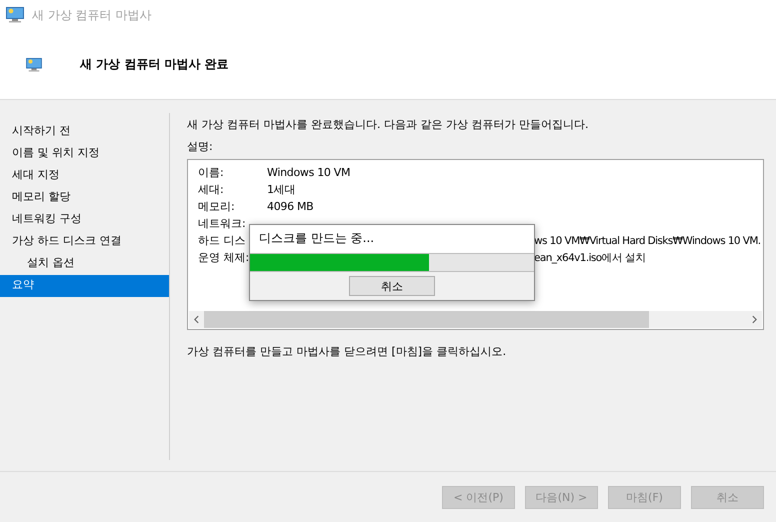 The image size is (776, 522). What do you see at coordinates (84, 220) in the screenshot?
I see `sidebar-item: 네트워킹 구성` at bounding box center [84, 220].